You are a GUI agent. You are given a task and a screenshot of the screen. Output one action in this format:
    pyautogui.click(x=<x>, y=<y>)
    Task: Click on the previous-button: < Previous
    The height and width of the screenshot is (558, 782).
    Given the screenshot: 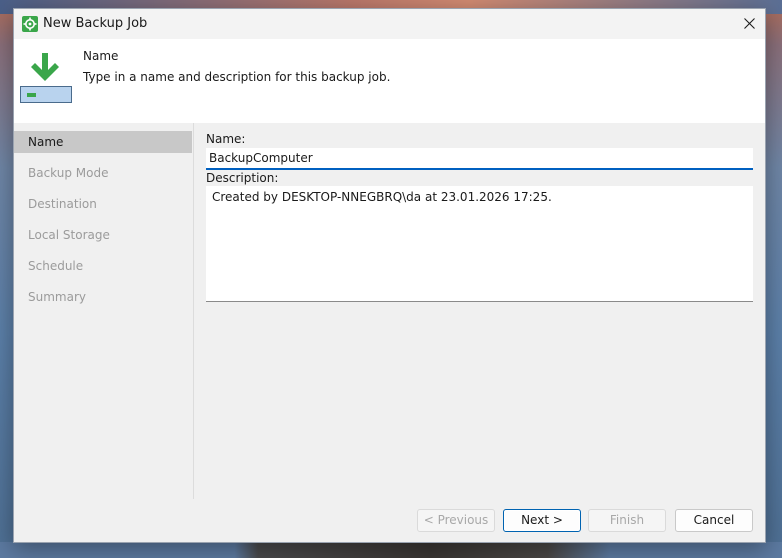 What is the action you would take?
    pyautogui.click(x=456, y=520)
    